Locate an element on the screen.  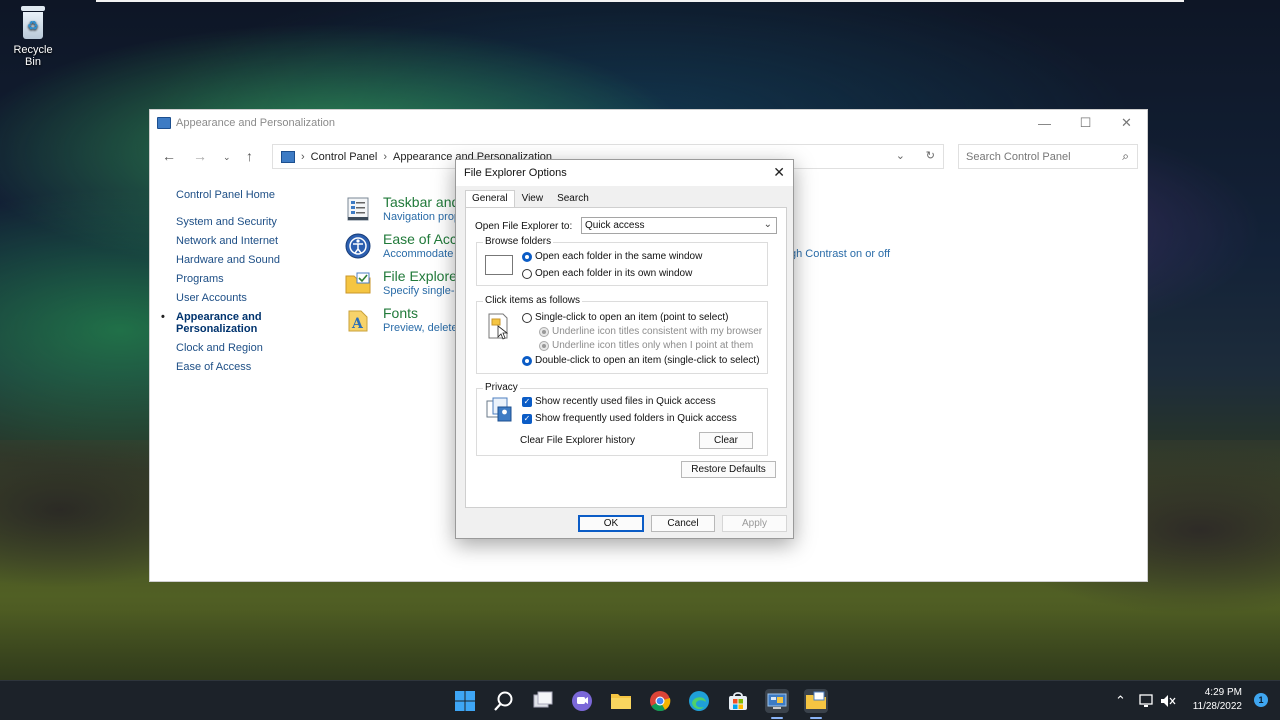
folder-options-taskbar-icon is located at coordinates (816, 701).